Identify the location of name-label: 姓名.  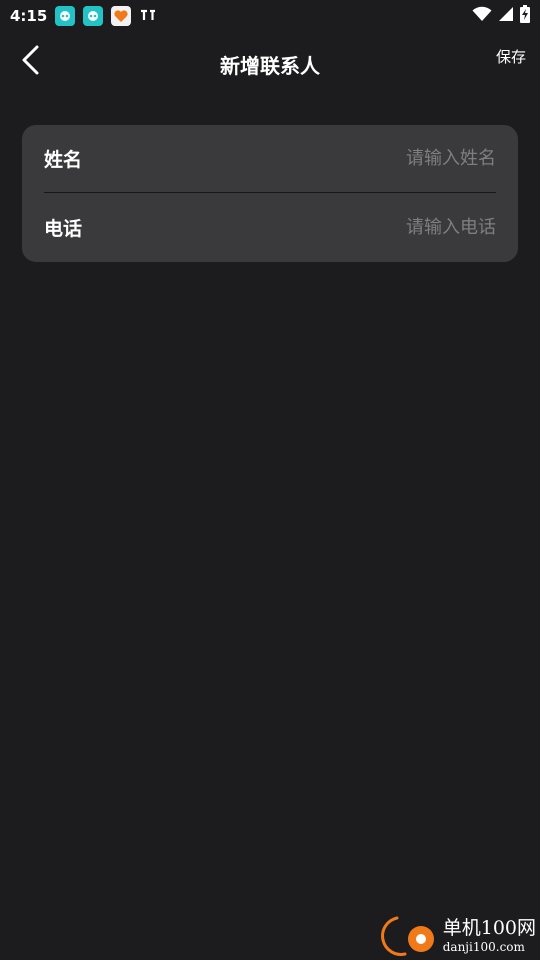
(63, 160).